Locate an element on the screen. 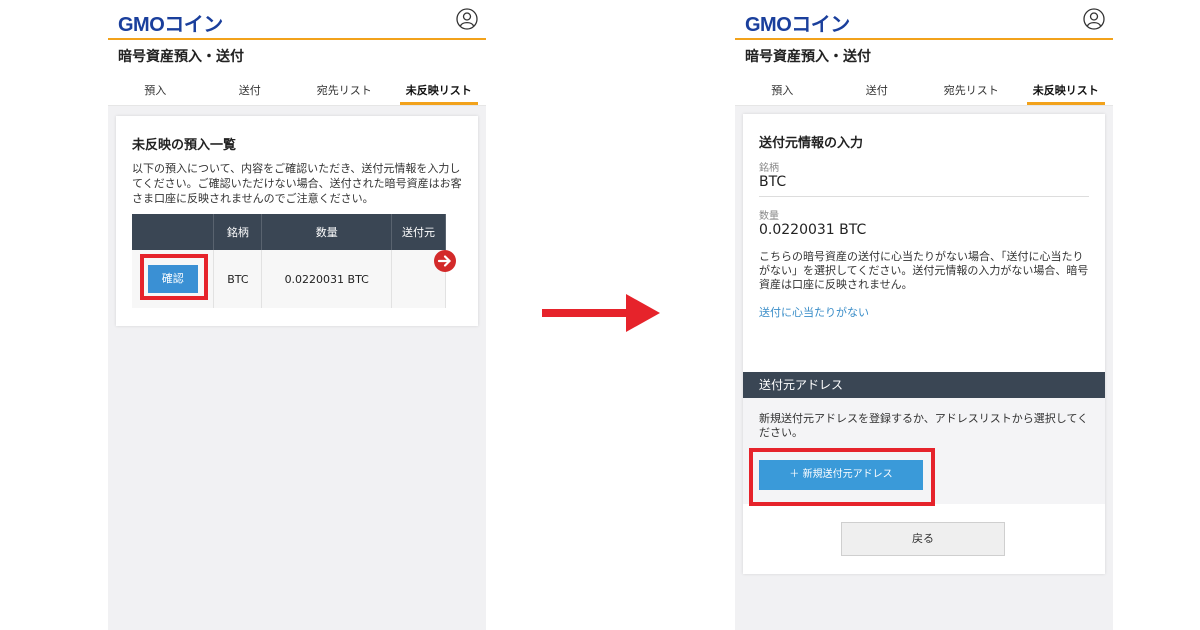 The height and width of the screenshot is (630, 1200). table-header-symbol: 銘柄 is located at coordinates (238, 232).